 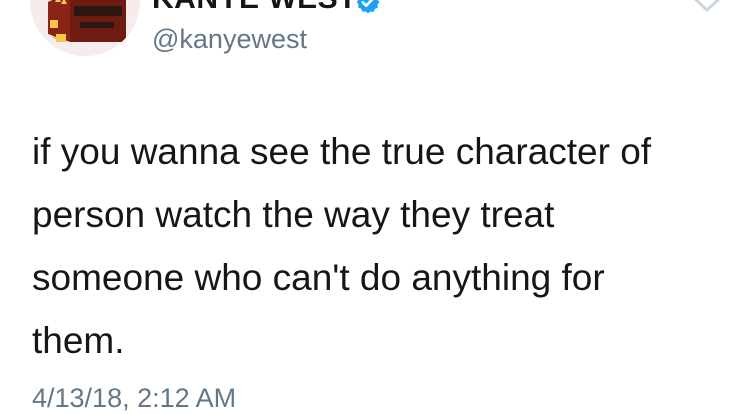 What do you see at coordinates (78, 340) in the screenshot?
I see `tweet-text-line: them.` at bounding box center [78, 340].